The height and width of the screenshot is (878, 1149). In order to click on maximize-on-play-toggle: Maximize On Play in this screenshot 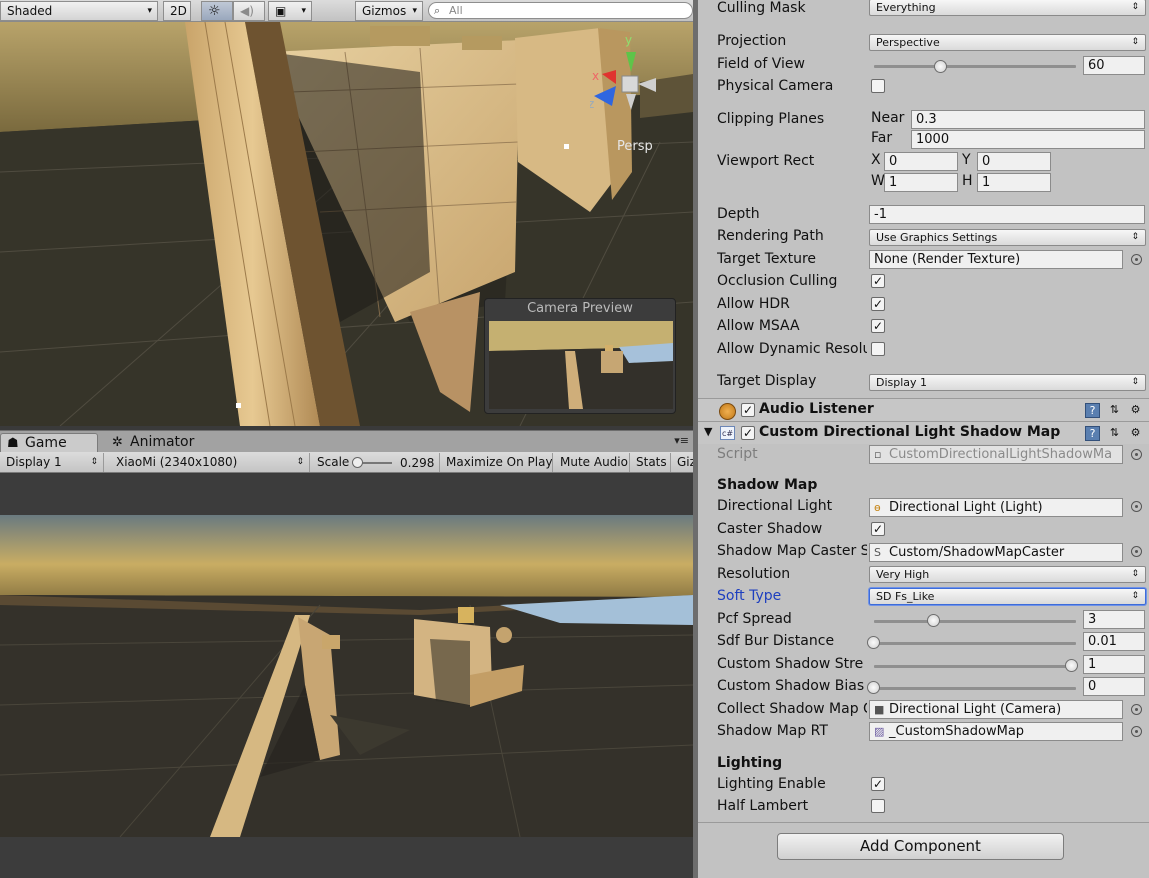, I will do `click(496, 462)`.